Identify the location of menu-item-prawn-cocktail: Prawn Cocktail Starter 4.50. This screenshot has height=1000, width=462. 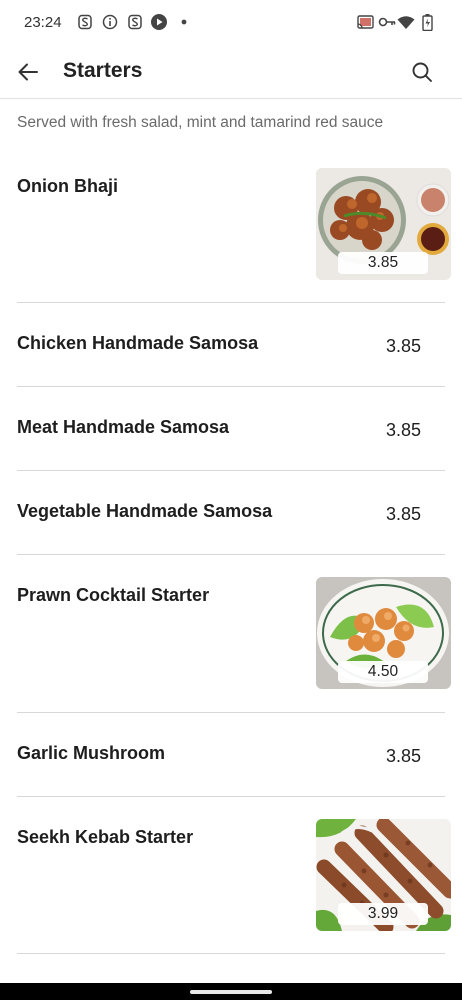
(234, 634).